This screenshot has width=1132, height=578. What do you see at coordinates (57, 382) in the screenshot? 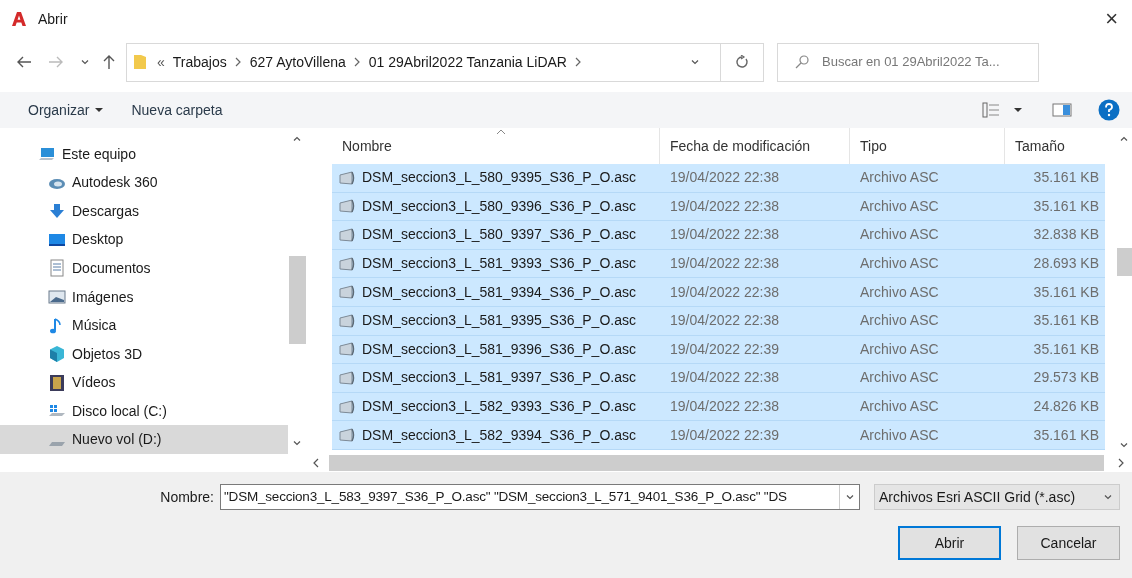
I see `film-icon` at bounding box center [57, 382].